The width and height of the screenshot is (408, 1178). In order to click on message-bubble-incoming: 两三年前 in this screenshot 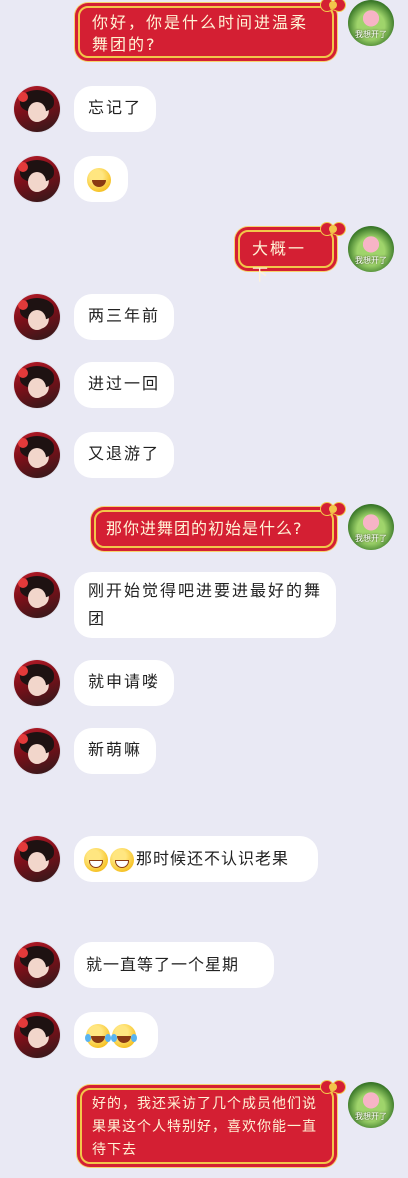, I will do `click(124, 317)`.